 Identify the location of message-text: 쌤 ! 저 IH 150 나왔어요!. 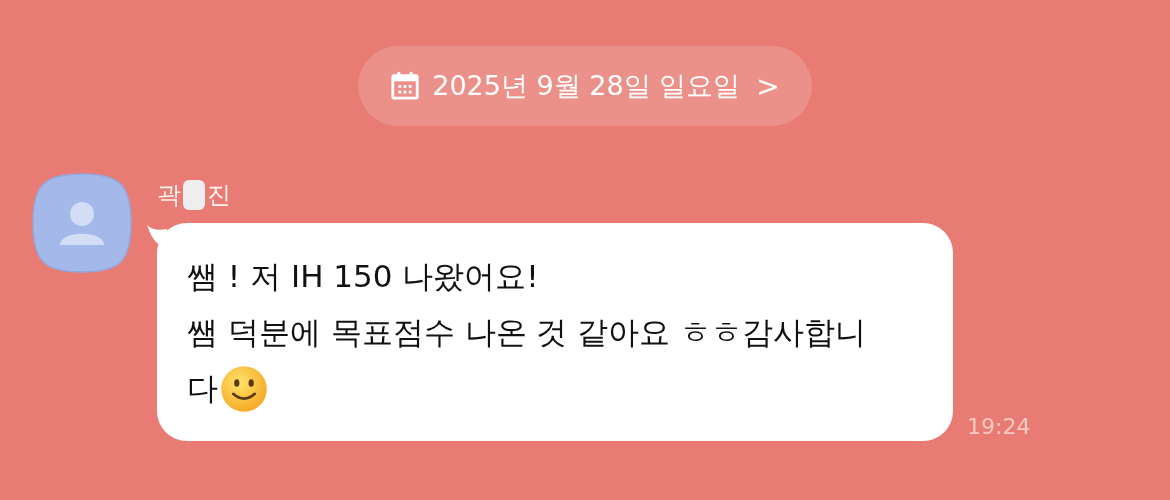
(363, 276).